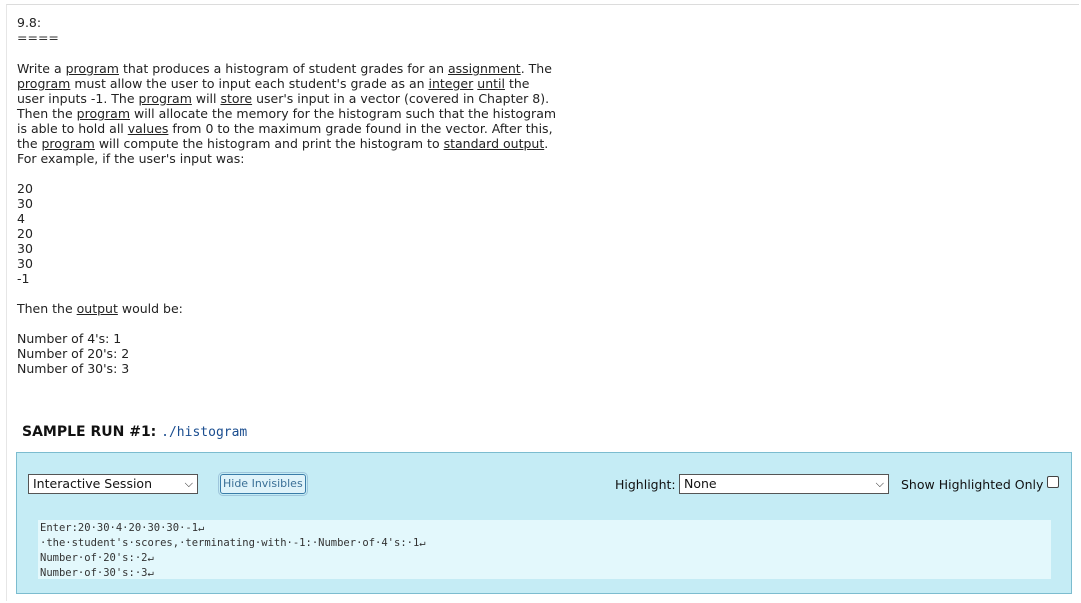 This screenshot has height=603, width=1081. What do you see at coordinates (38, 37) in the screenshot?
I see `title-underline: ====` at bounding box center [38, 37].